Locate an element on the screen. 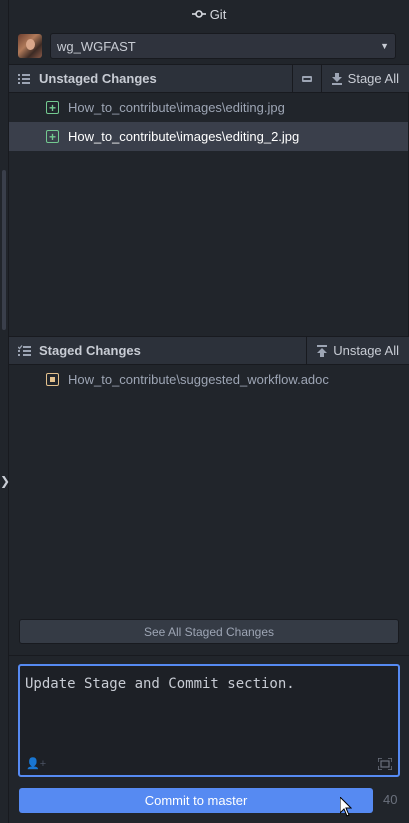 The width and height of the screenshot is (409, 823). file-path: How_to_contribute\images\editing.jpg is located at coordinates (176, 107).